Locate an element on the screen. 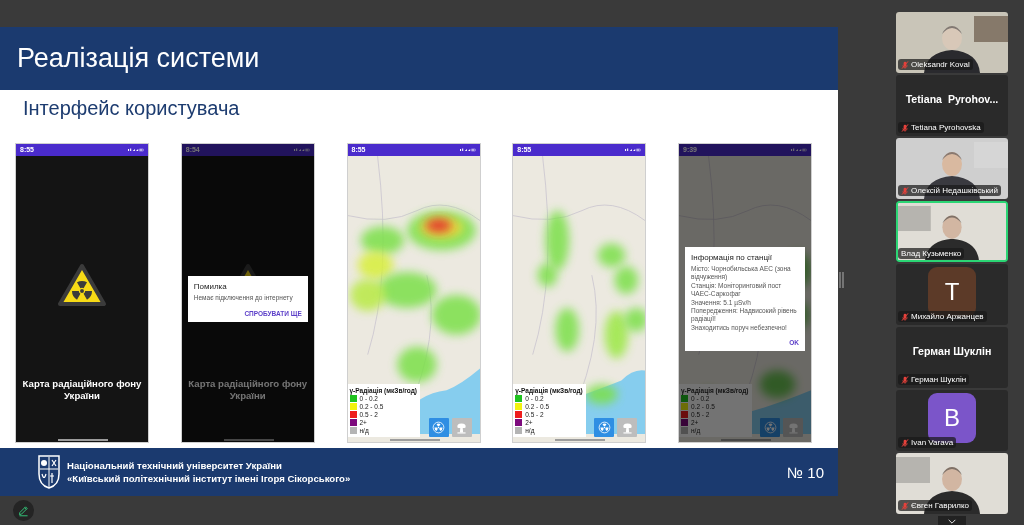 Image resolution: width=1024 pixels, height=525 pixels. chevron-down-icon is located at coordinates (952, 521).